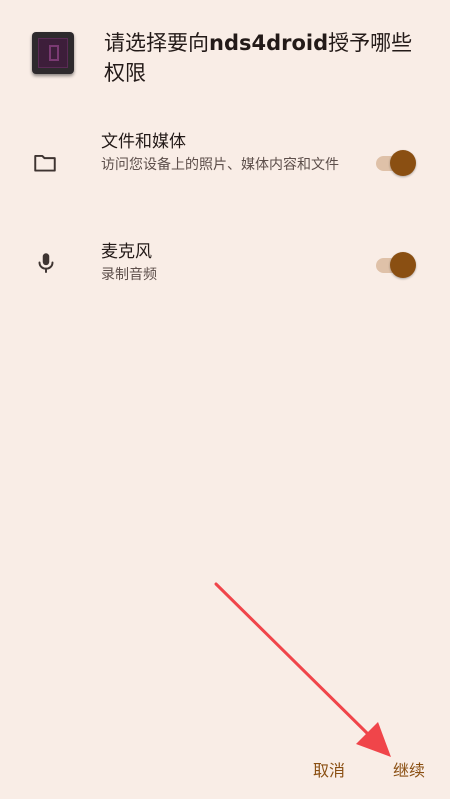 Image resolution: width=450 pixels, height=799 pixels. I want to click on permission-title: 麦克风, so click(126, 252).